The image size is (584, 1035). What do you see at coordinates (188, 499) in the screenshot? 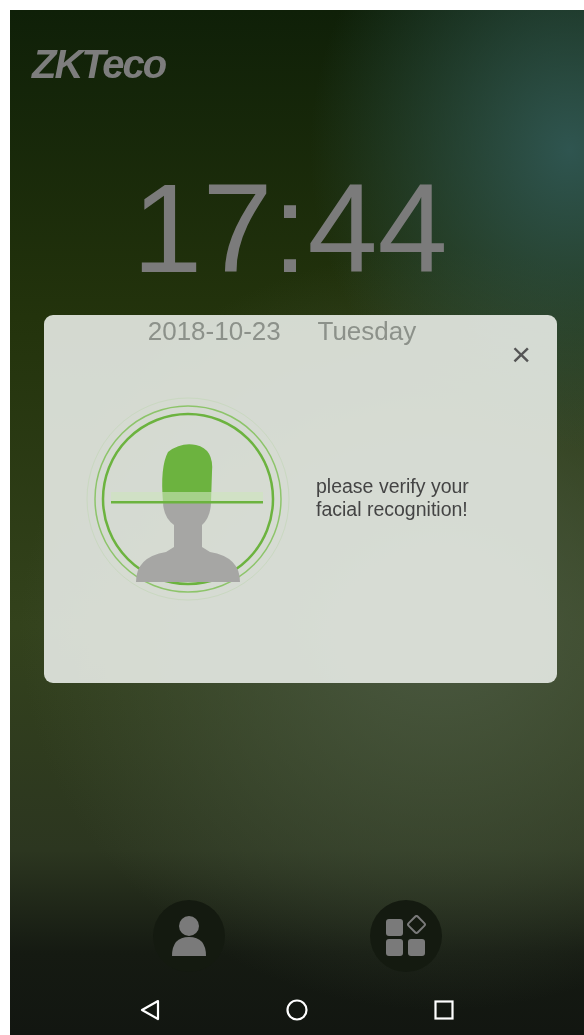
I see `face-scan-icon` at bounding box center [188, 499].